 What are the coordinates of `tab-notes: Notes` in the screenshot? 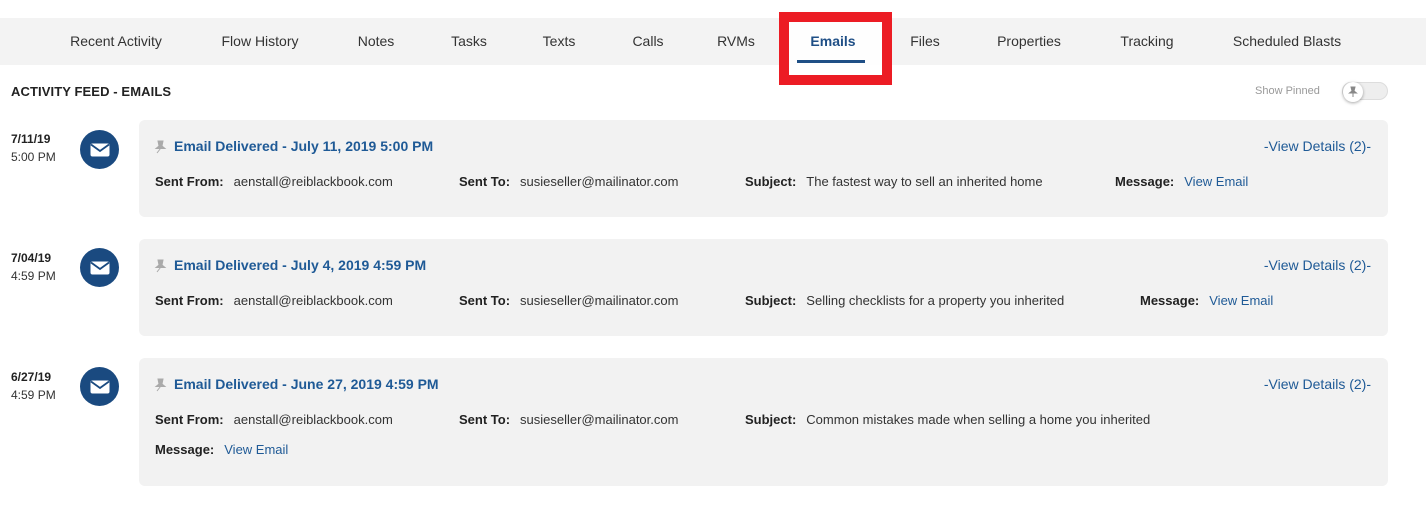 It's located at (376, 41).